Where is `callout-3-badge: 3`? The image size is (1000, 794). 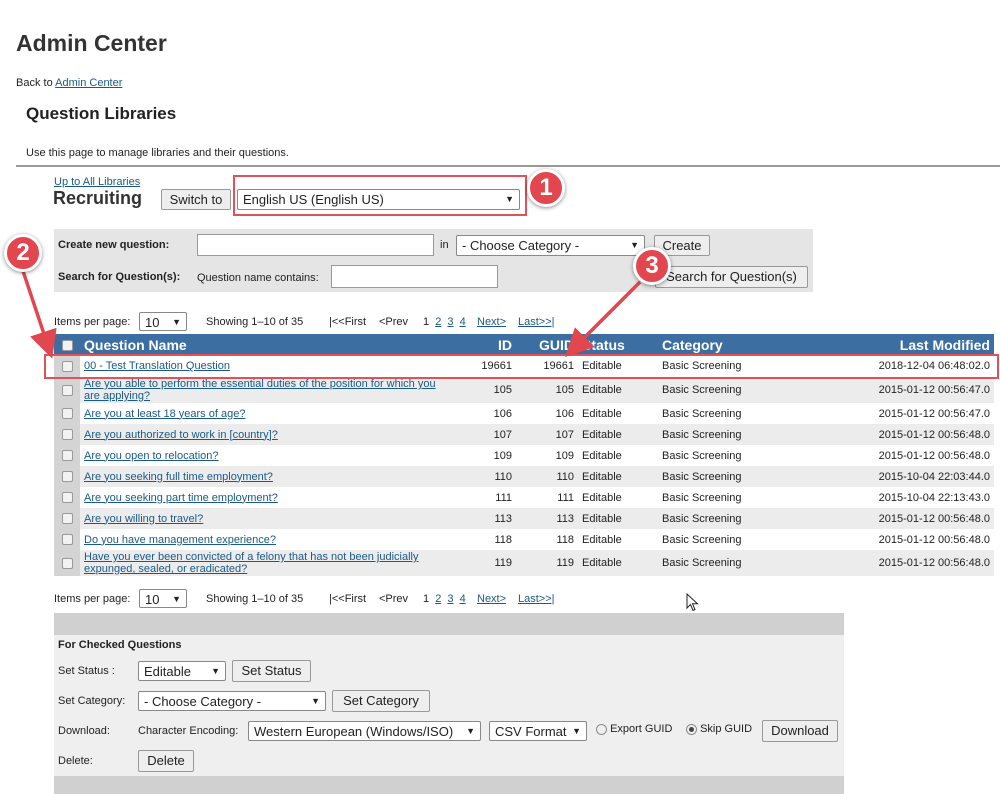 callout-3-badge: 3 is located at coordinates (652, 266).